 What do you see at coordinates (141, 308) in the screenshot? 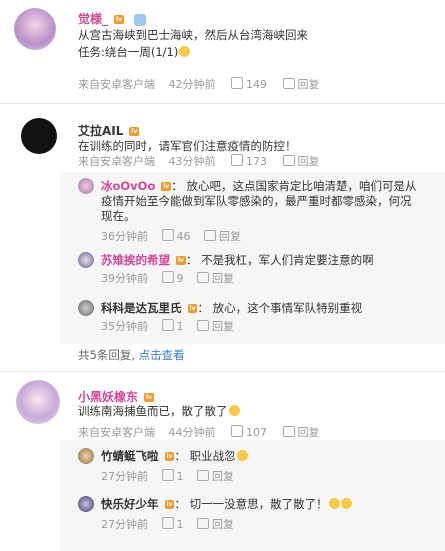
I see `subreply-username: 科科是达瓦里氏` at bounding box center [141, 308].